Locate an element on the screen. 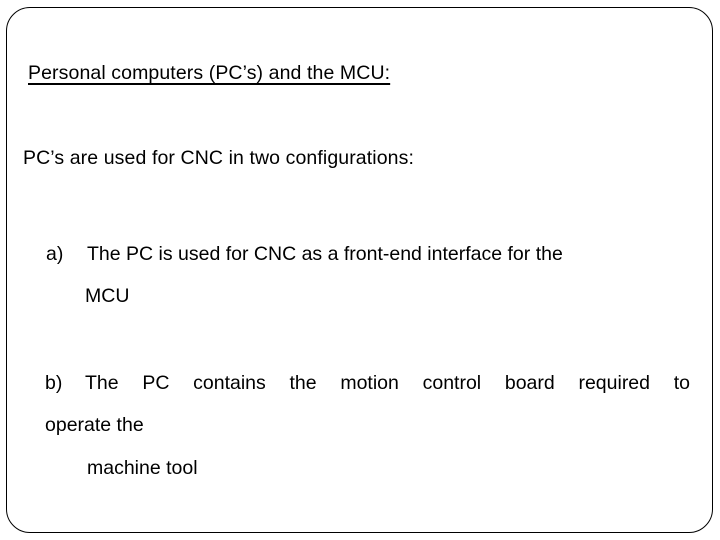 The height and width of the screenshot is (540, 720). list-item-a-marker: a) is located at coordinates (55, 254).